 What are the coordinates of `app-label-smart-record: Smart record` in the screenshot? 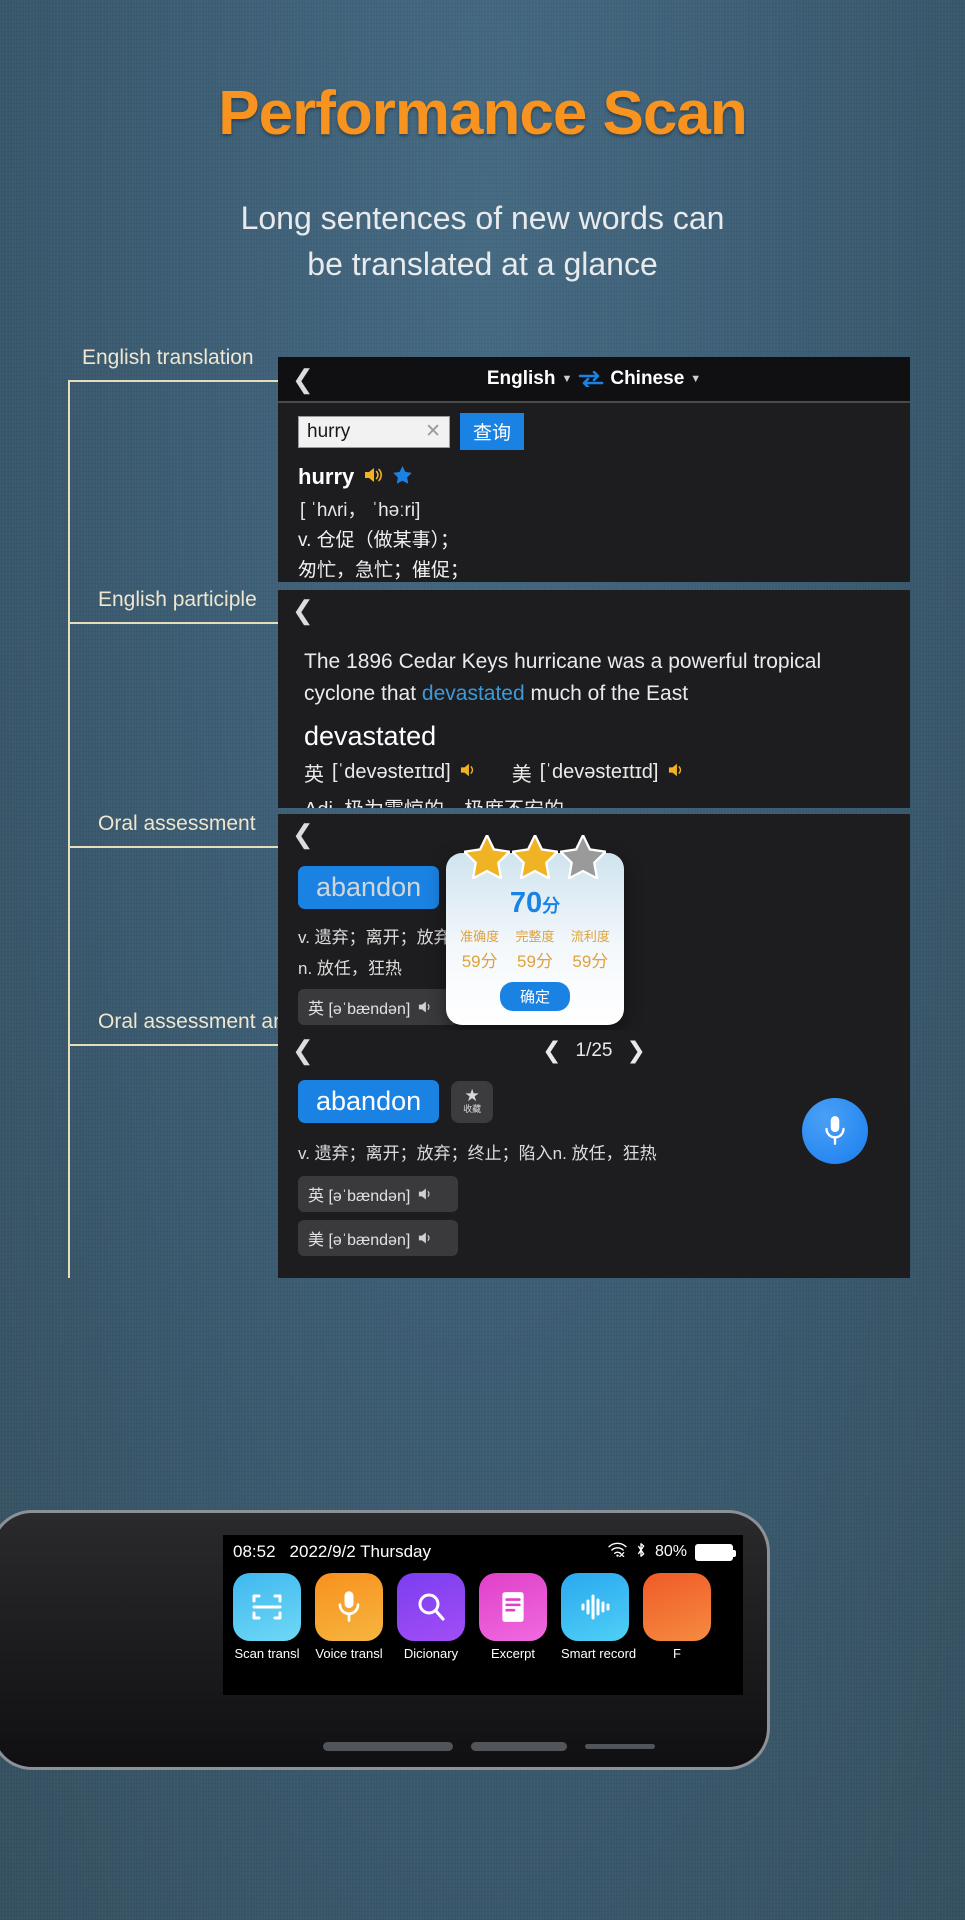 It's located at (599, 1653).